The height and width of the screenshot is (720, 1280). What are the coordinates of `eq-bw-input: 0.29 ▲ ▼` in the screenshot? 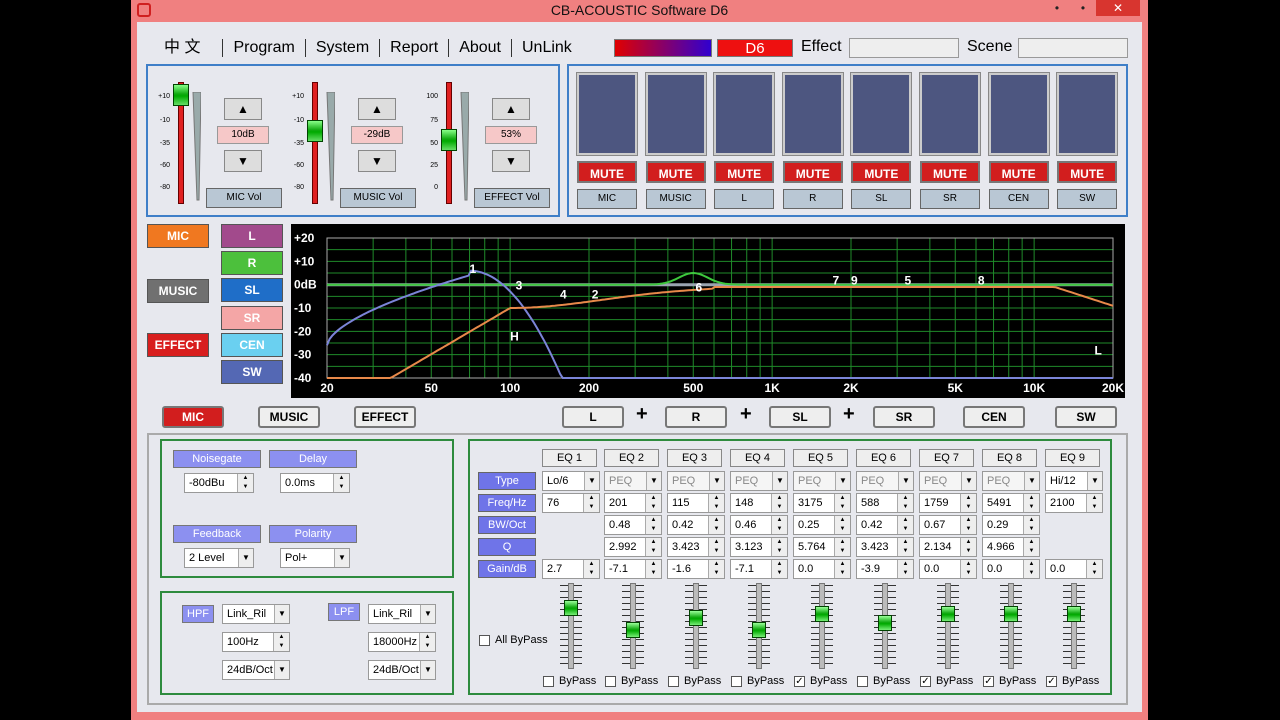 It's located at (1011, 525).